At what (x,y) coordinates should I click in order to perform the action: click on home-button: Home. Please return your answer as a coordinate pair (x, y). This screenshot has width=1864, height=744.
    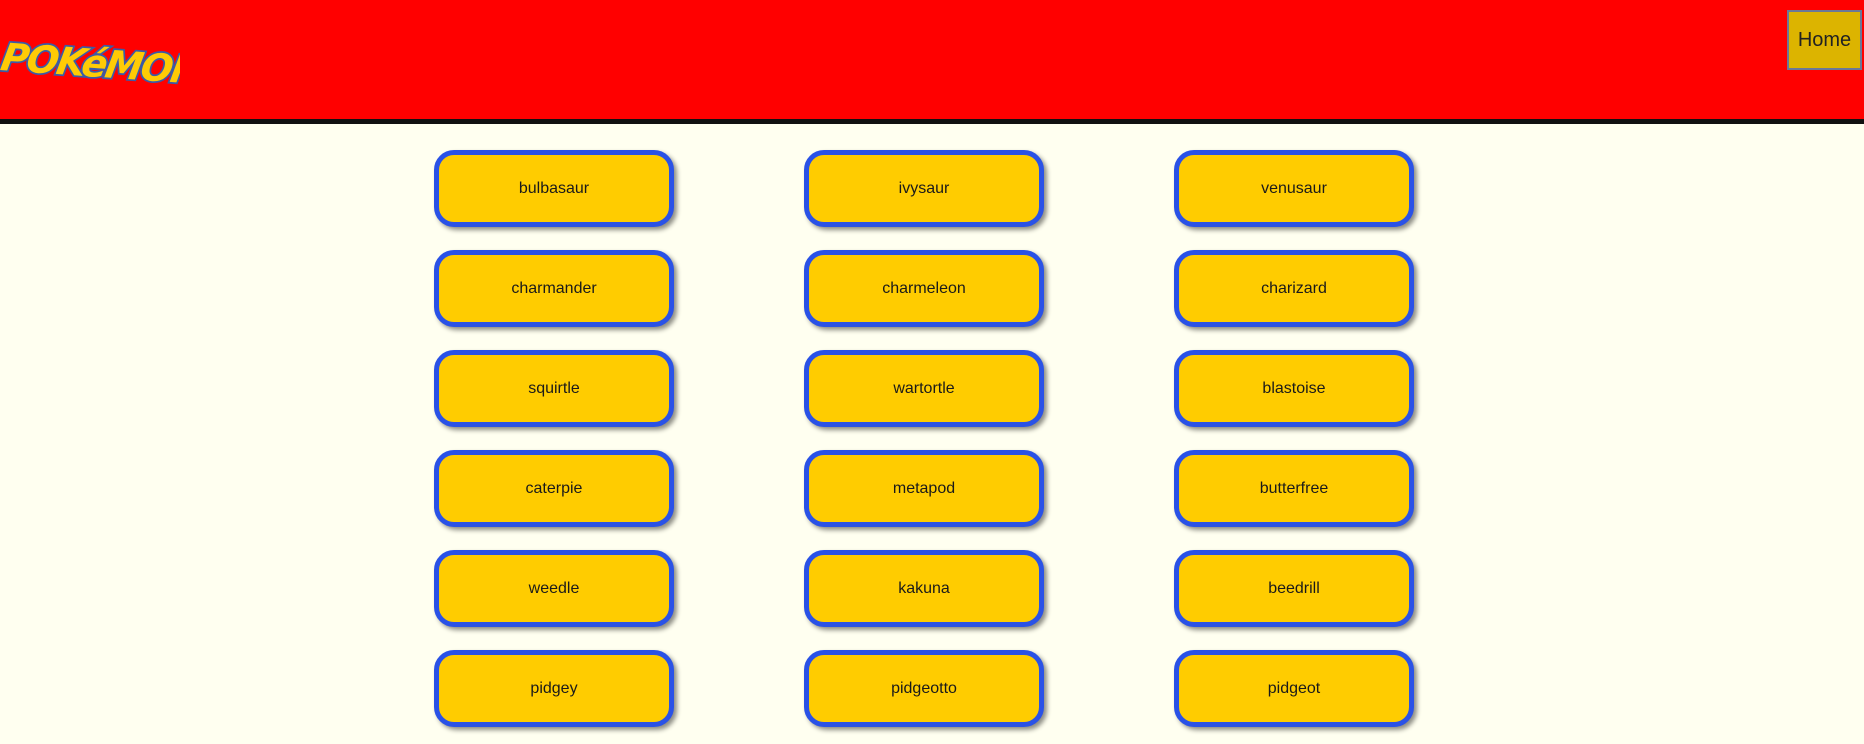
    Looking at the image, I should click on (1824, 40).